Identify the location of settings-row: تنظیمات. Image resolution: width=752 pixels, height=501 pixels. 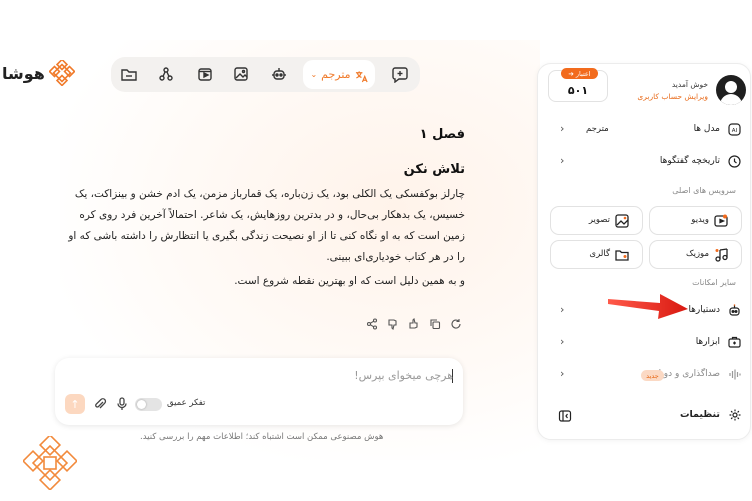
(644, 416).